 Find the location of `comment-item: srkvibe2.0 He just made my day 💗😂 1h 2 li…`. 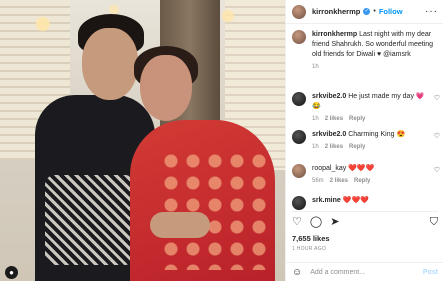

comment-item: srkvibe2.0 He just made my day 💗😂 1h 2 li… is located at coordinates (366, 107).